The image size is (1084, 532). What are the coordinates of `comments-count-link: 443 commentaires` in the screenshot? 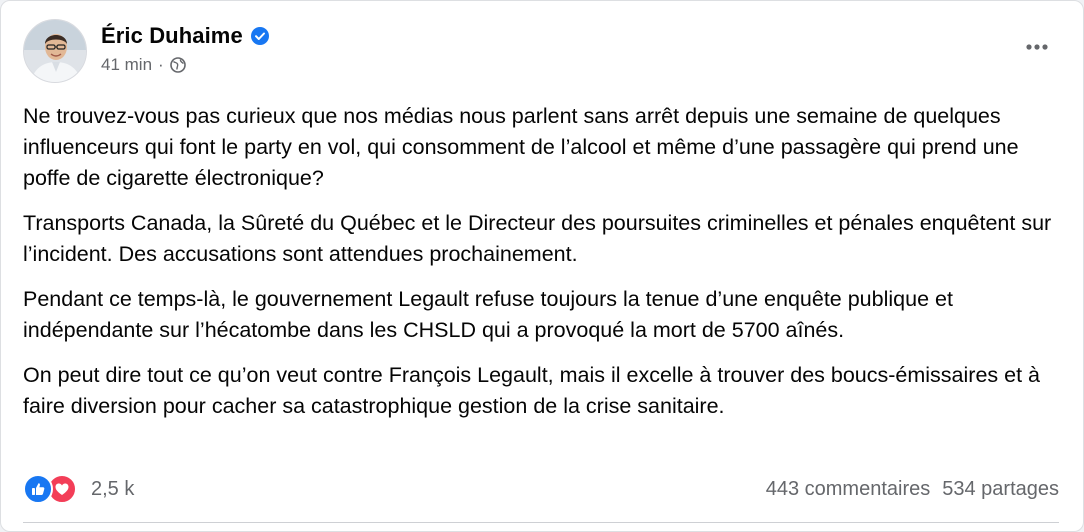 It's located at (848, 489).